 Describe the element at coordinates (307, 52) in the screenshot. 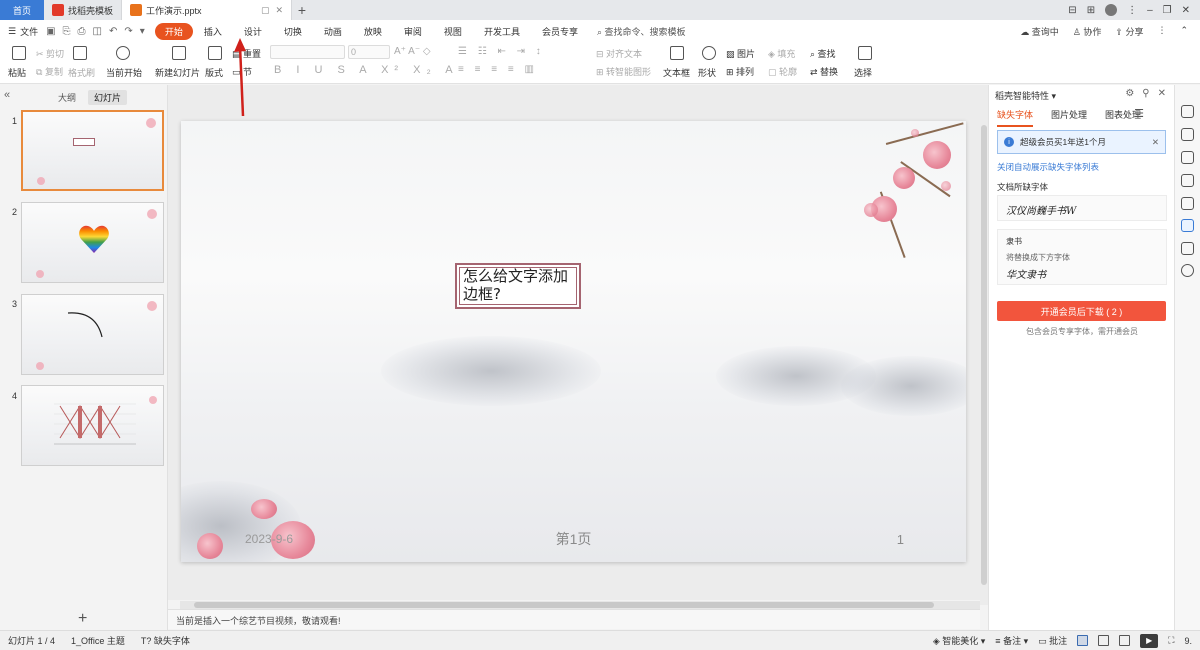

I see `font-family-select` at that location.